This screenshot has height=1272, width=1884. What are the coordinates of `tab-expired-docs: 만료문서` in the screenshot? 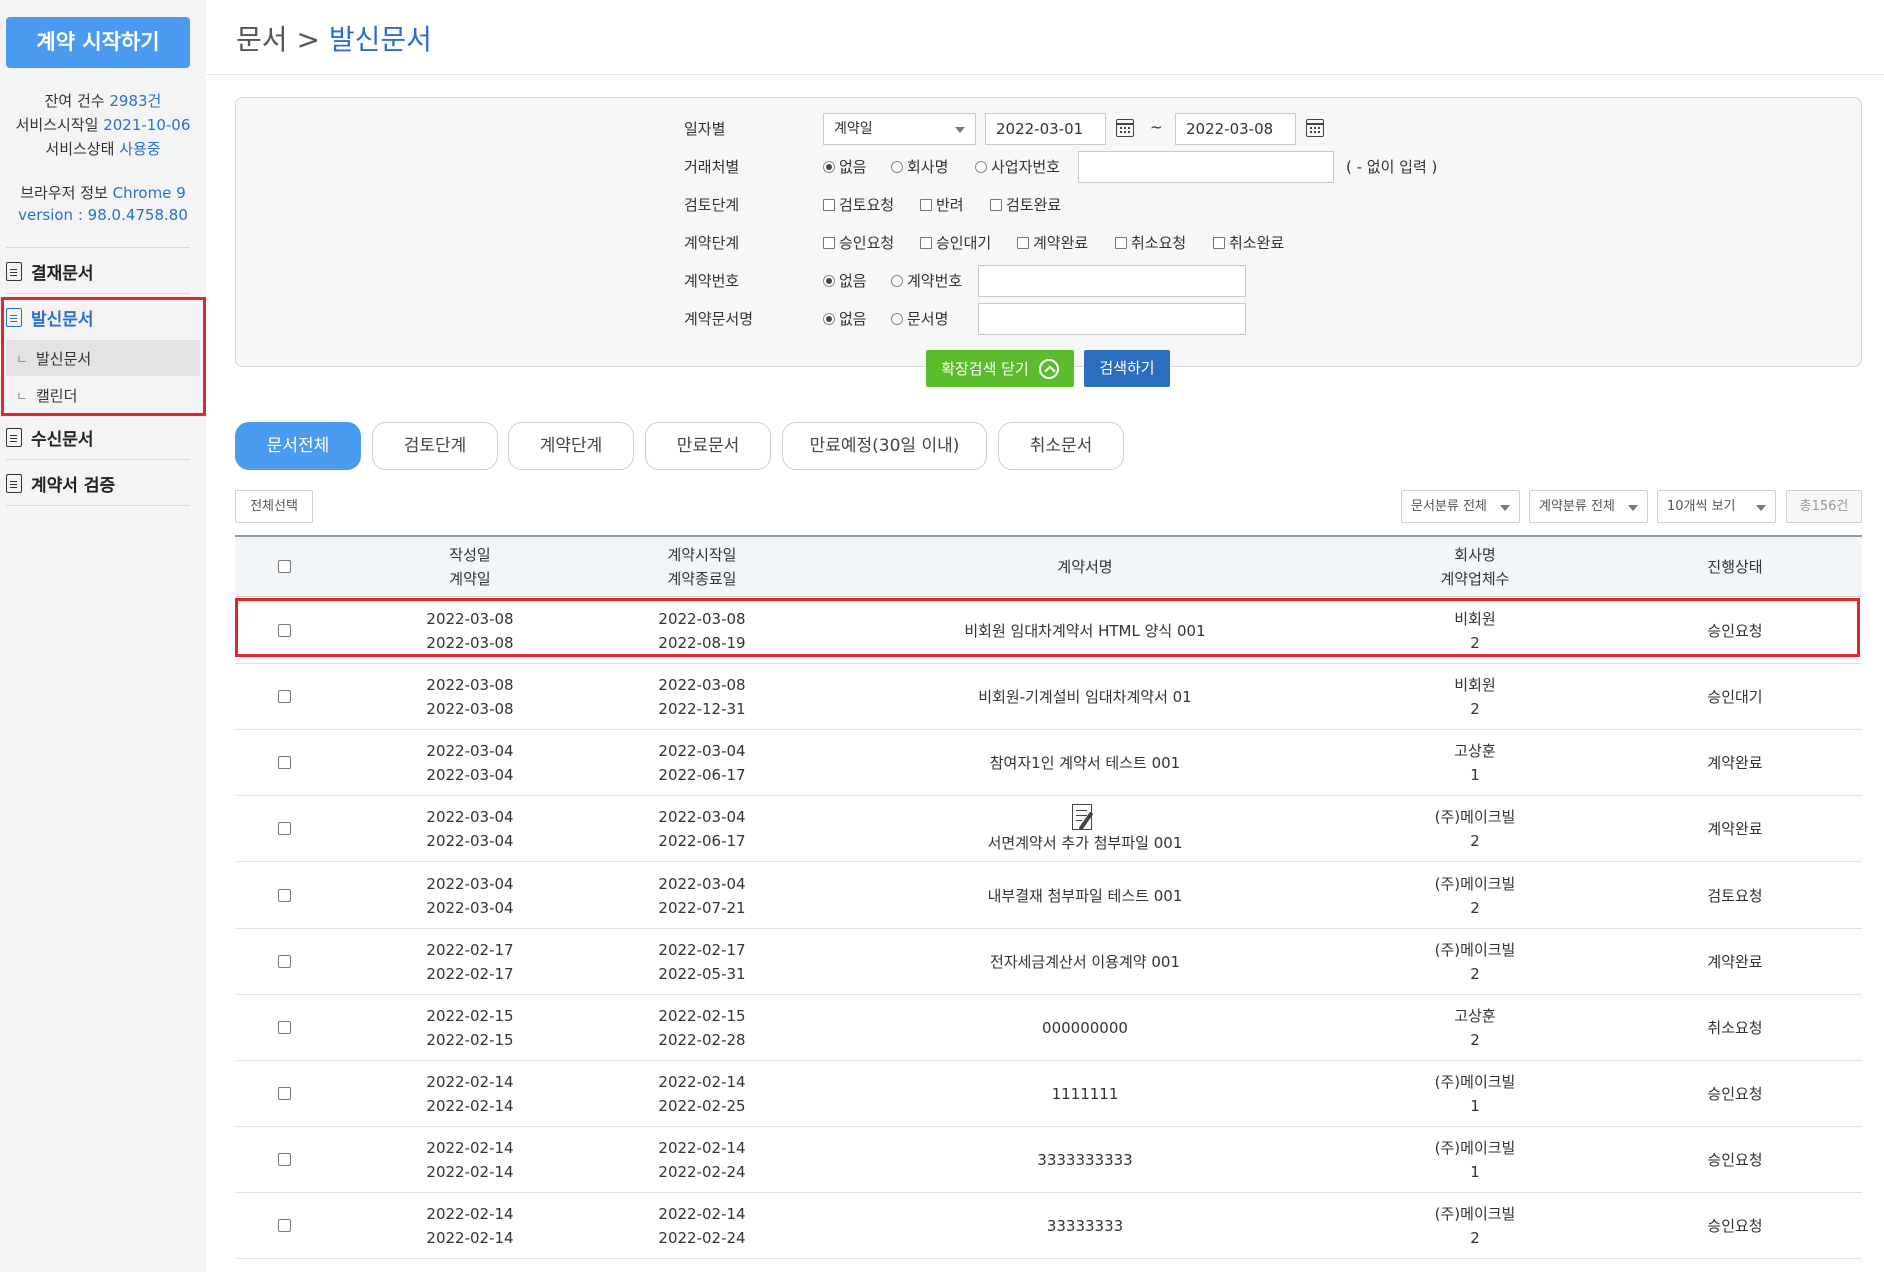 It's located at (708, 446).